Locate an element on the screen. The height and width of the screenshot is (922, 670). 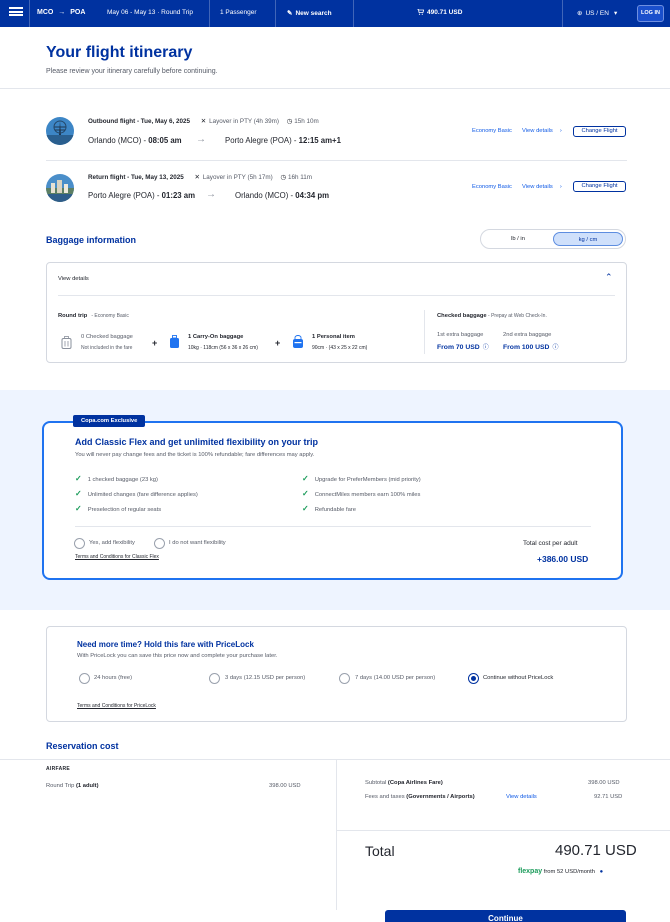
return-fare-family-link: Economy Basic is located at coordinates (492, 187).